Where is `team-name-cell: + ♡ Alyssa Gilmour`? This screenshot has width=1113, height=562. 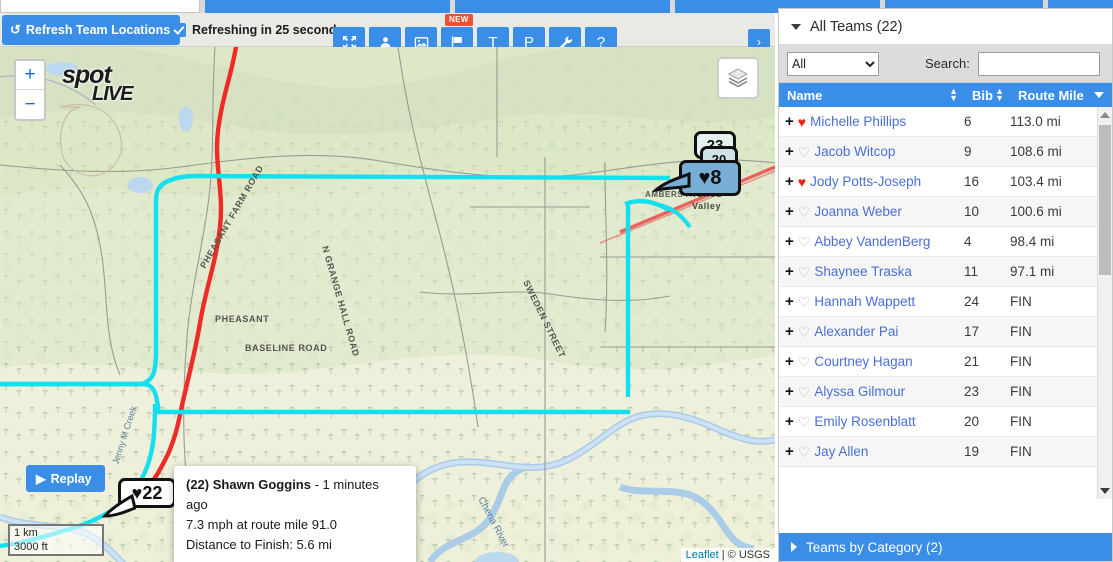
team-name-cell: + ♡ Alyssa Gilmour is located at coordinates (871, 391).